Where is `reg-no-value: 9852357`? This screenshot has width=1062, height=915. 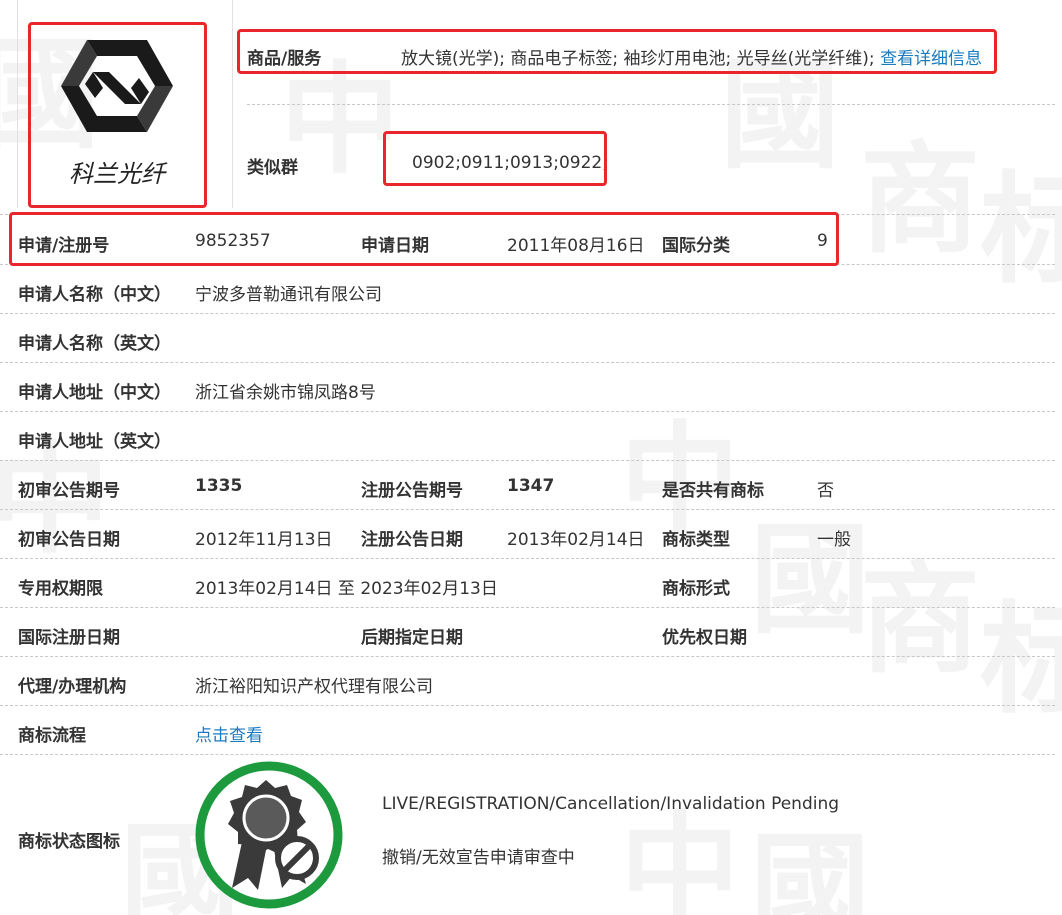 reg-no-value: 9852357 is located at coordinates (233, 241).